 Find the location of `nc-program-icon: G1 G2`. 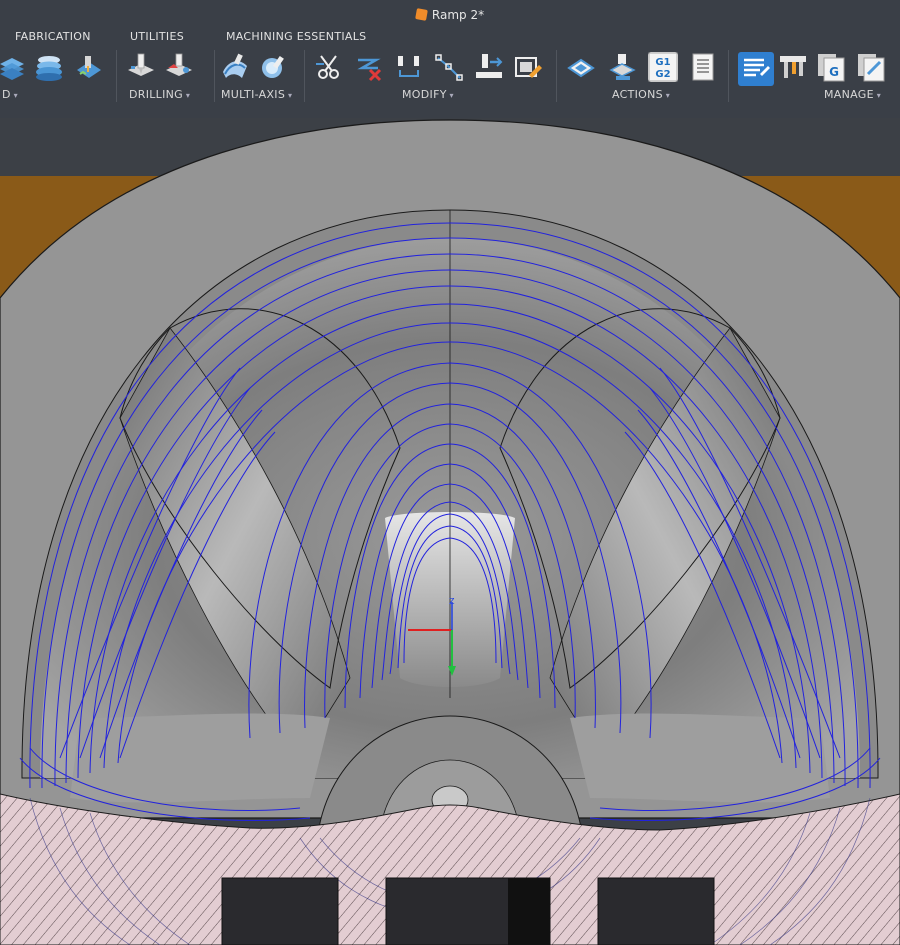

nc-program-icon: G1 G2 is located at coordinates (663, 67).